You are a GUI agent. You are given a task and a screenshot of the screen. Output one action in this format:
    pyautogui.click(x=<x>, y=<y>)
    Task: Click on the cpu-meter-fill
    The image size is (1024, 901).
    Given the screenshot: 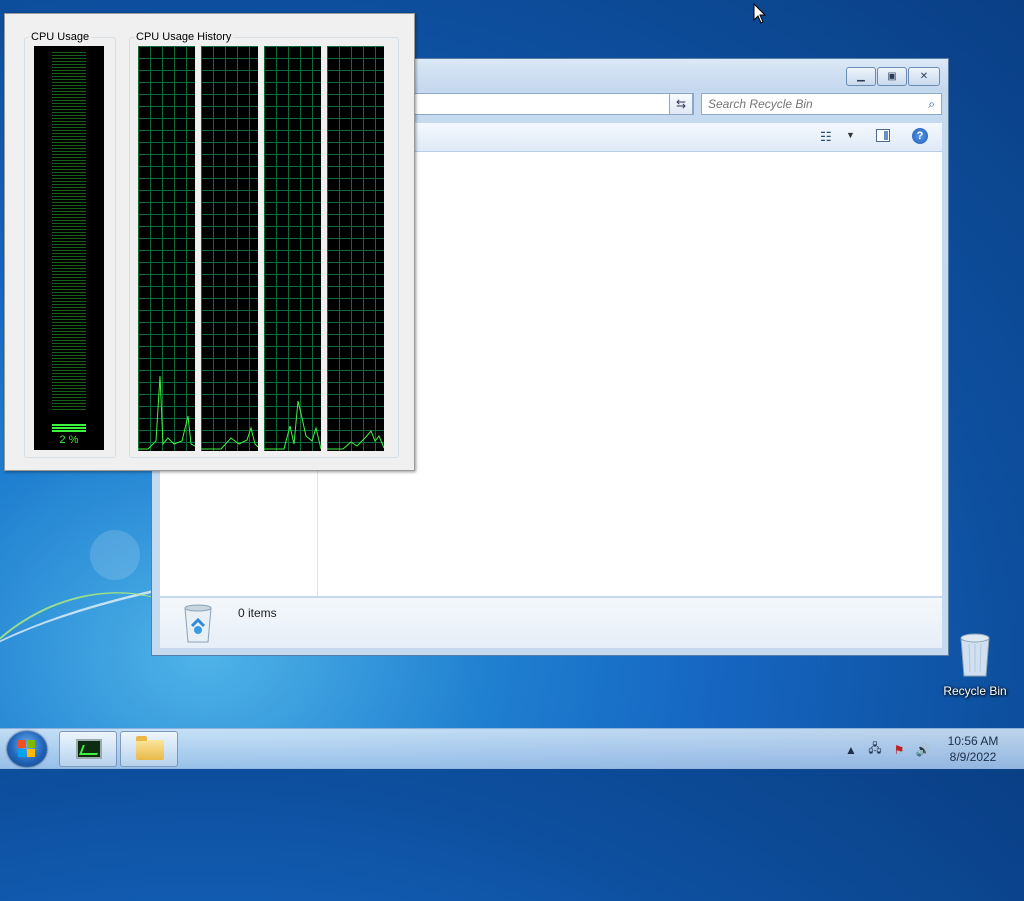 What is the action you would take?
    pyautogui.click(x=69, y=428)
    